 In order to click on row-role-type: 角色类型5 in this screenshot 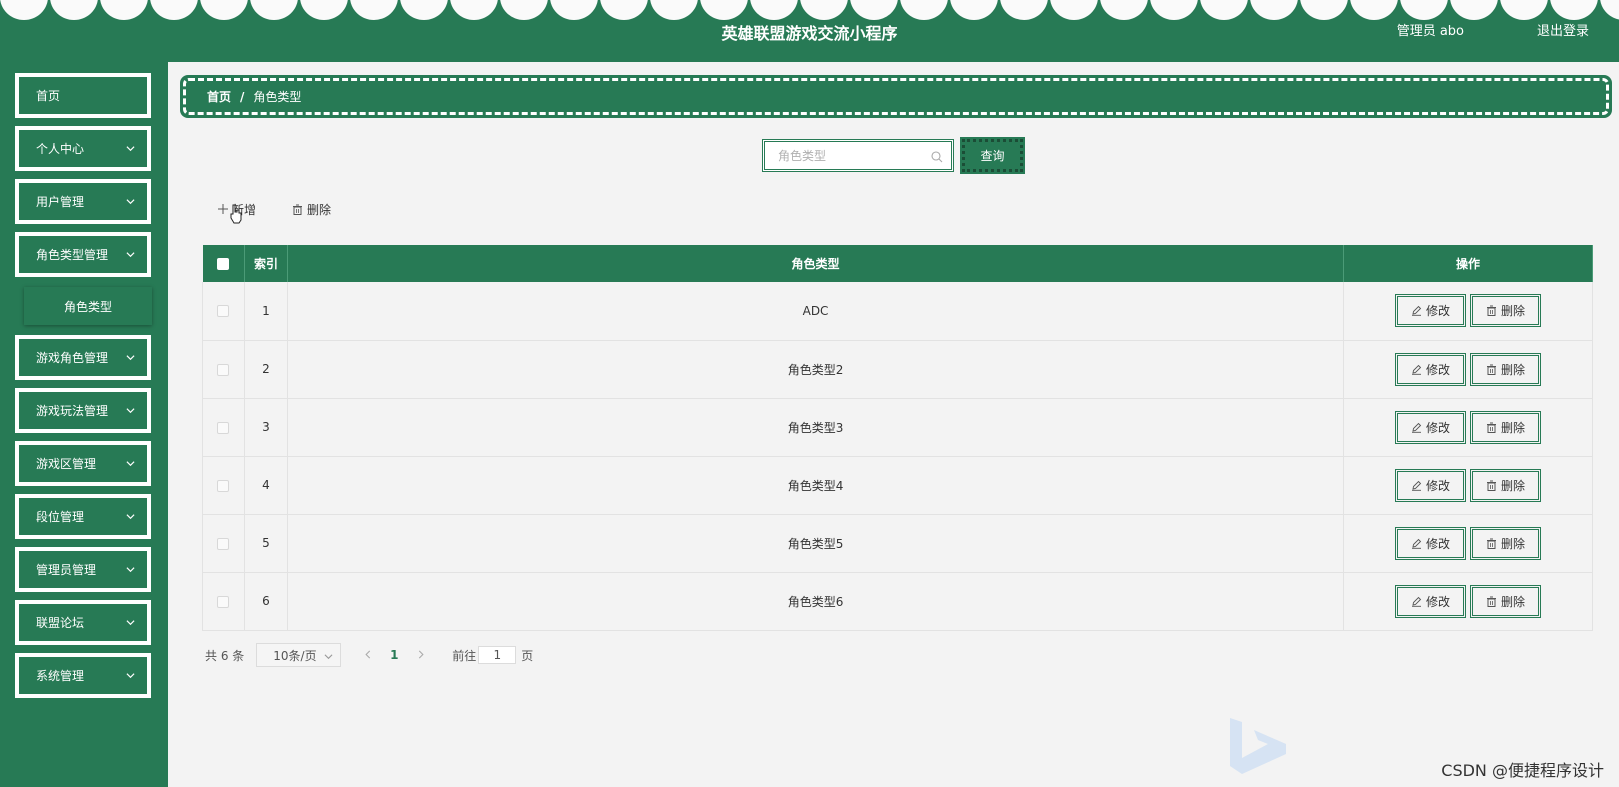, I will do `click(816, 543)`.